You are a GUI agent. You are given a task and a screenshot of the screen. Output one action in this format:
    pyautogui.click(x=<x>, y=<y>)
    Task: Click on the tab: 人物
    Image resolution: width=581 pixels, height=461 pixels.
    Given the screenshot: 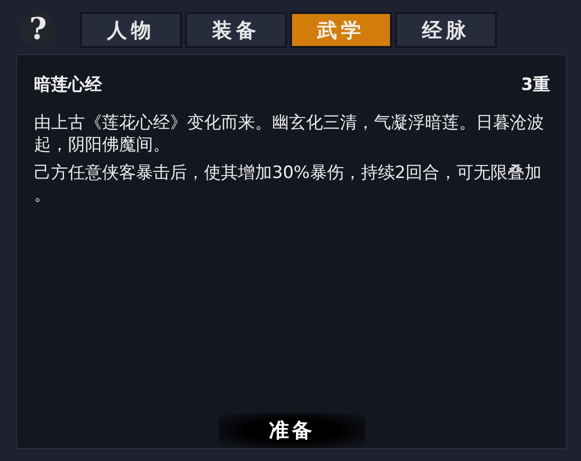 What is the action you would take?
    pyautogui.click(x=131, y=30)
    